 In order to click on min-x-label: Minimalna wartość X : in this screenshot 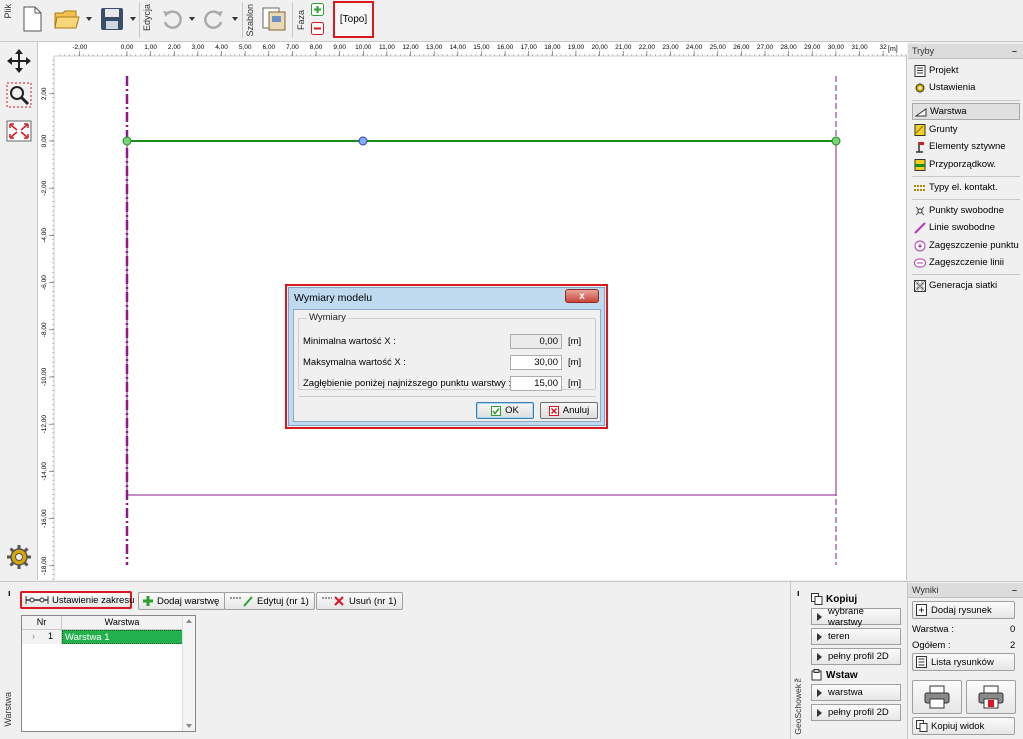, I will do `click(349, 341)`.